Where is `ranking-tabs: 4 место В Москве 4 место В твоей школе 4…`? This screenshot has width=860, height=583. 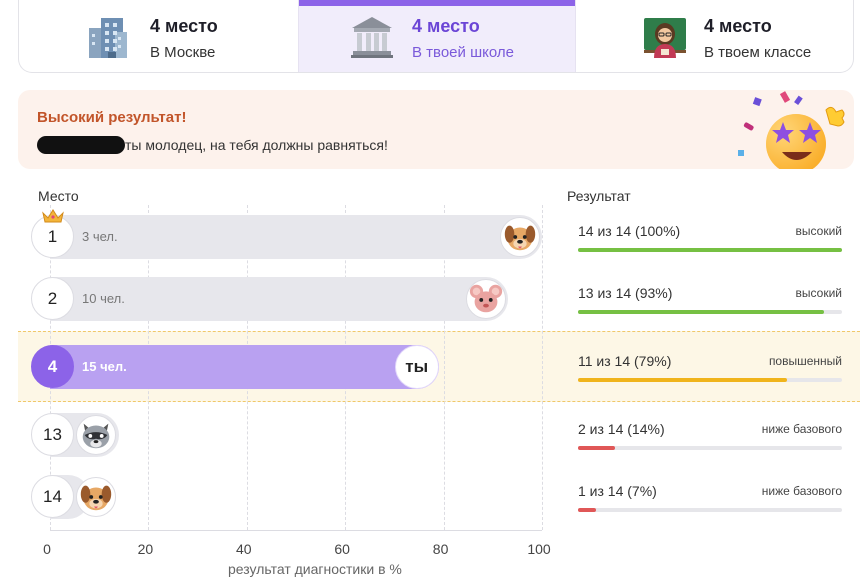 ranking-tabs: 4 место В Москве 4 место В твоей школе 4… is located at coordinates (436, 36).